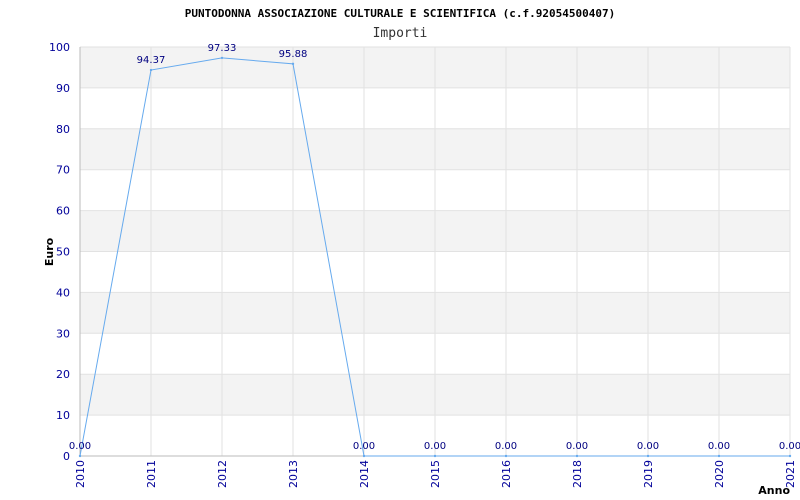 This screenshot has width=800, height=500. What do you see at coordinates (400, 33) in the screenshot?
I see `chart-subtitle: Importi` at bounding box center [400, 33].